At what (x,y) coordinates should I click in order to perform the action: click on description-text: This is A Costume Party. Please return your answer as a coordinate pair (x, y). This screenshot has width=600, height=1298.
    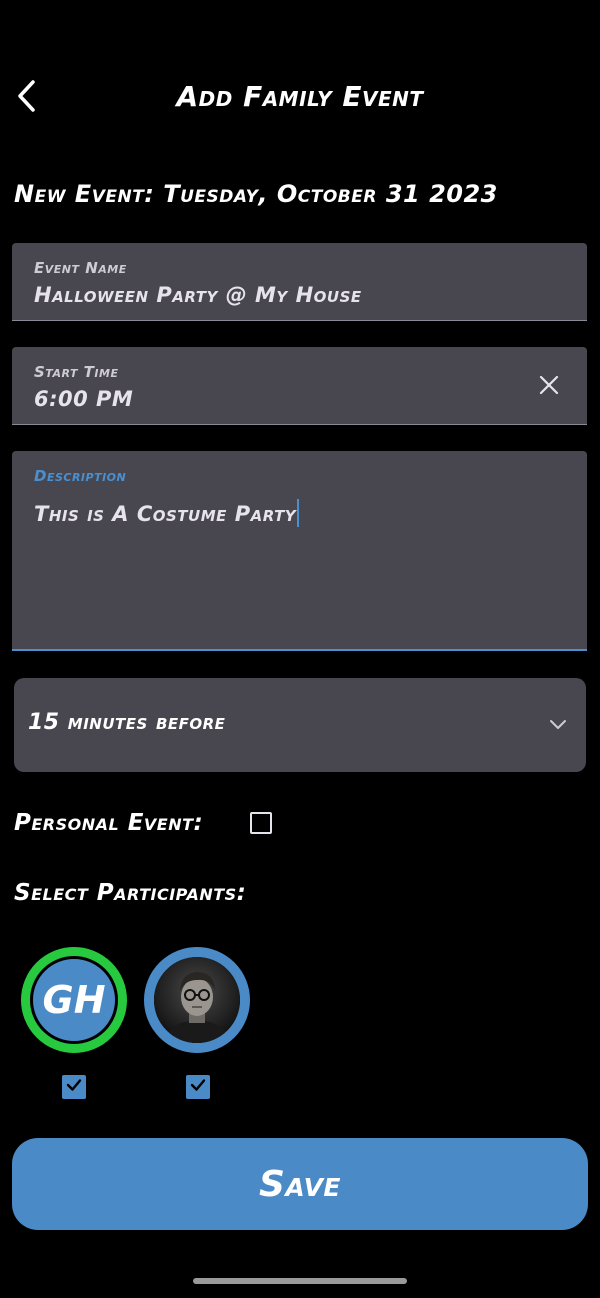
    Looking at the image, I should click on (165, 514).